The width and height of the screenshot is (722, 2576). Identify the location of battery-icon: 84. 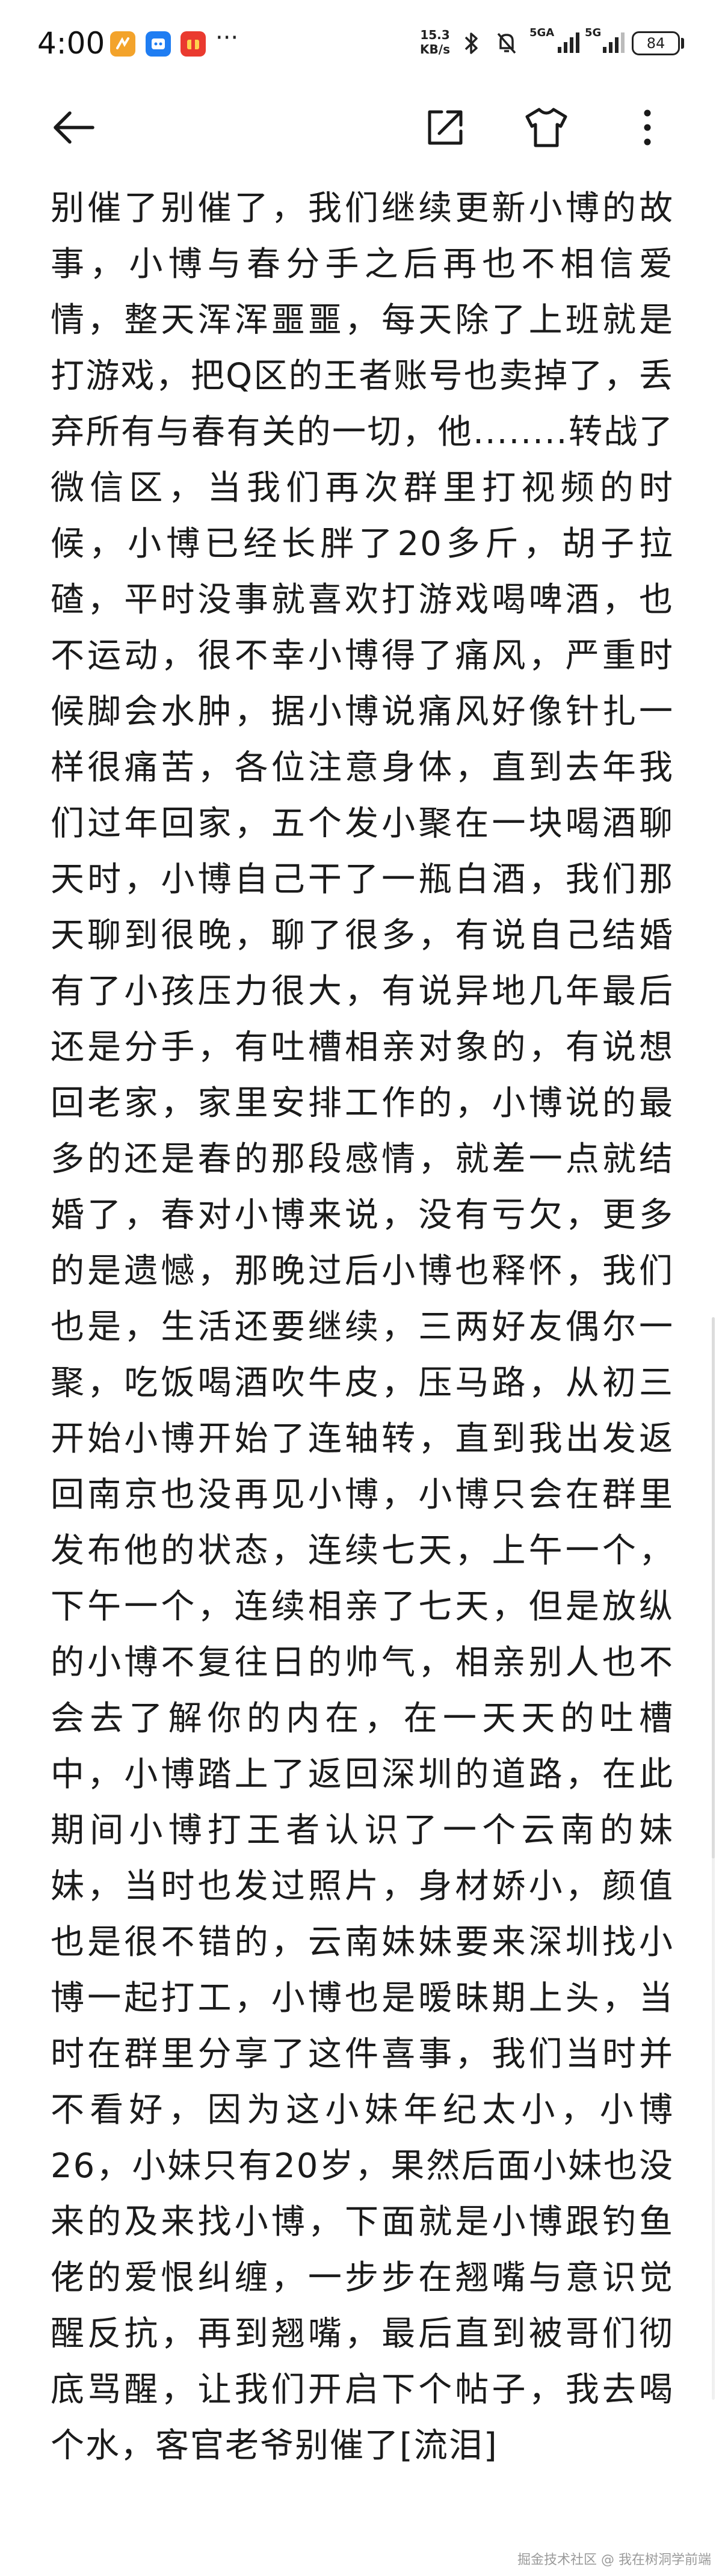
(656, 43).